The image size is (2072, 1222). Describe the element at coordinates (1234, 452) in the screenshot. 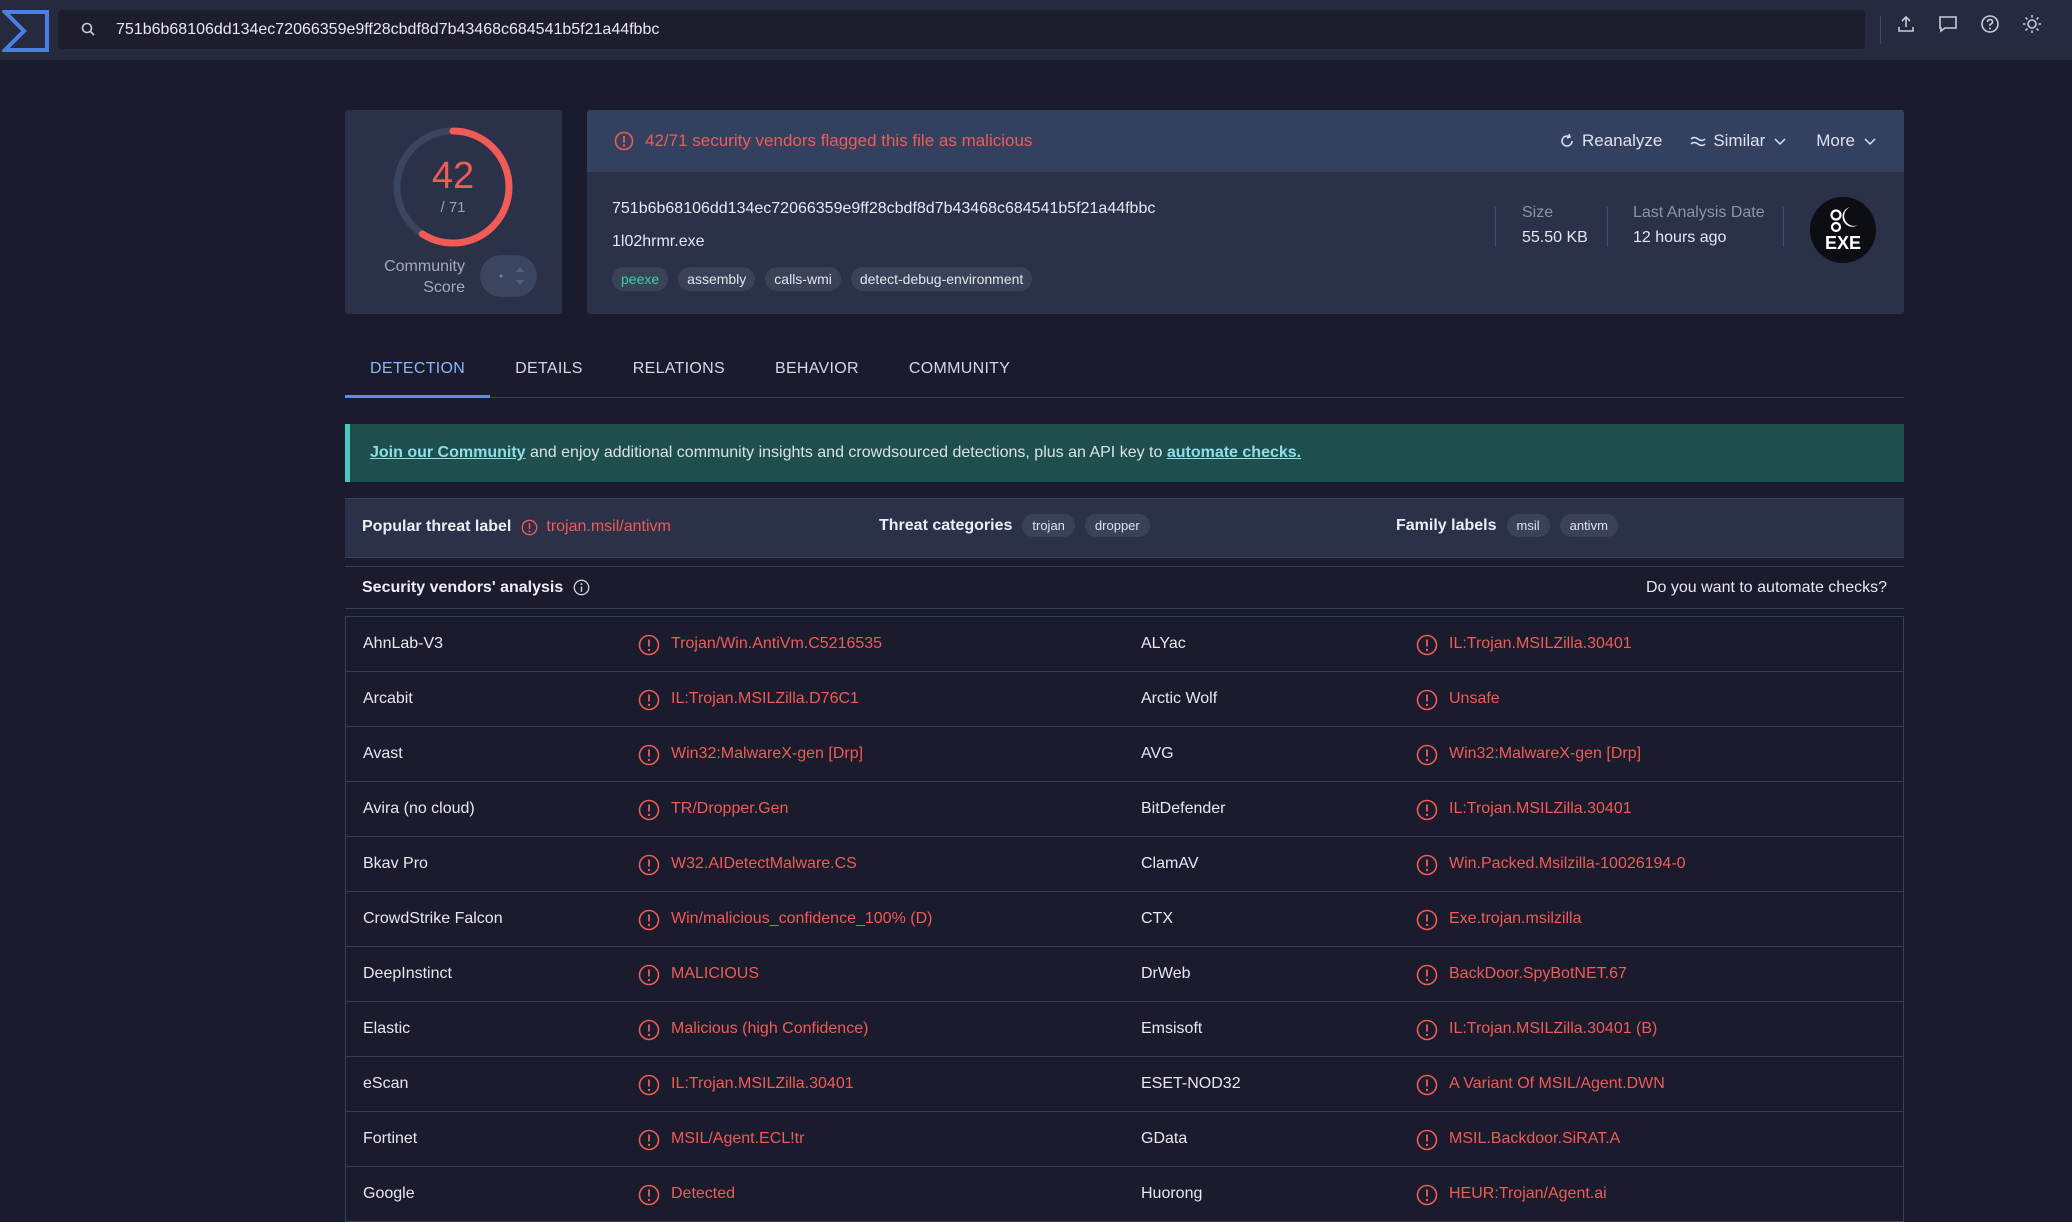

I see `automate-checks-link: automate checks.` at that location.